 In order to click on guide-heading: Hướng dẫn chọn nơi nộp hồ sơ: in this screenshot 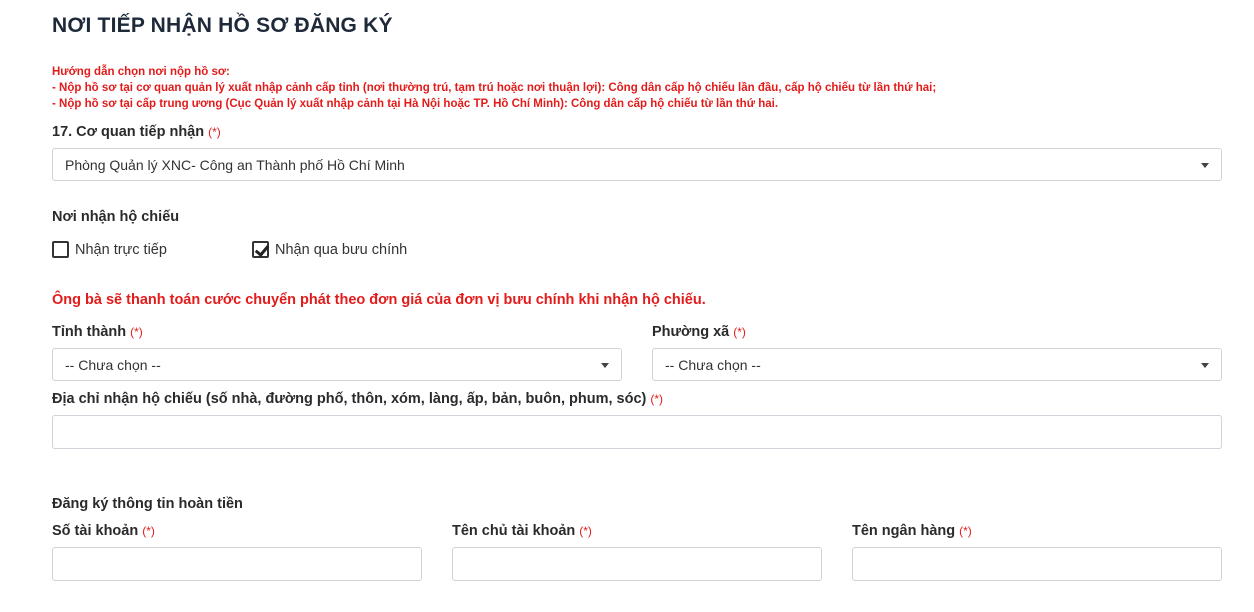, I will do `click(141, 72)`.